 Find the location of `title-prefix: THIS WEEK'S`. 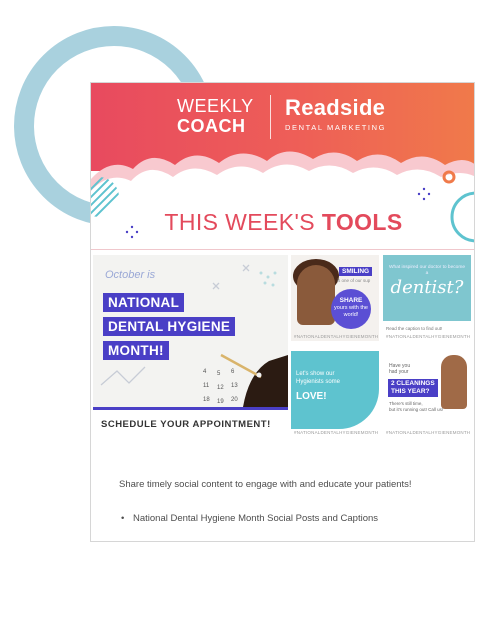

title-prefix: THIS WEEK'S is located at coordinates (243, 222).